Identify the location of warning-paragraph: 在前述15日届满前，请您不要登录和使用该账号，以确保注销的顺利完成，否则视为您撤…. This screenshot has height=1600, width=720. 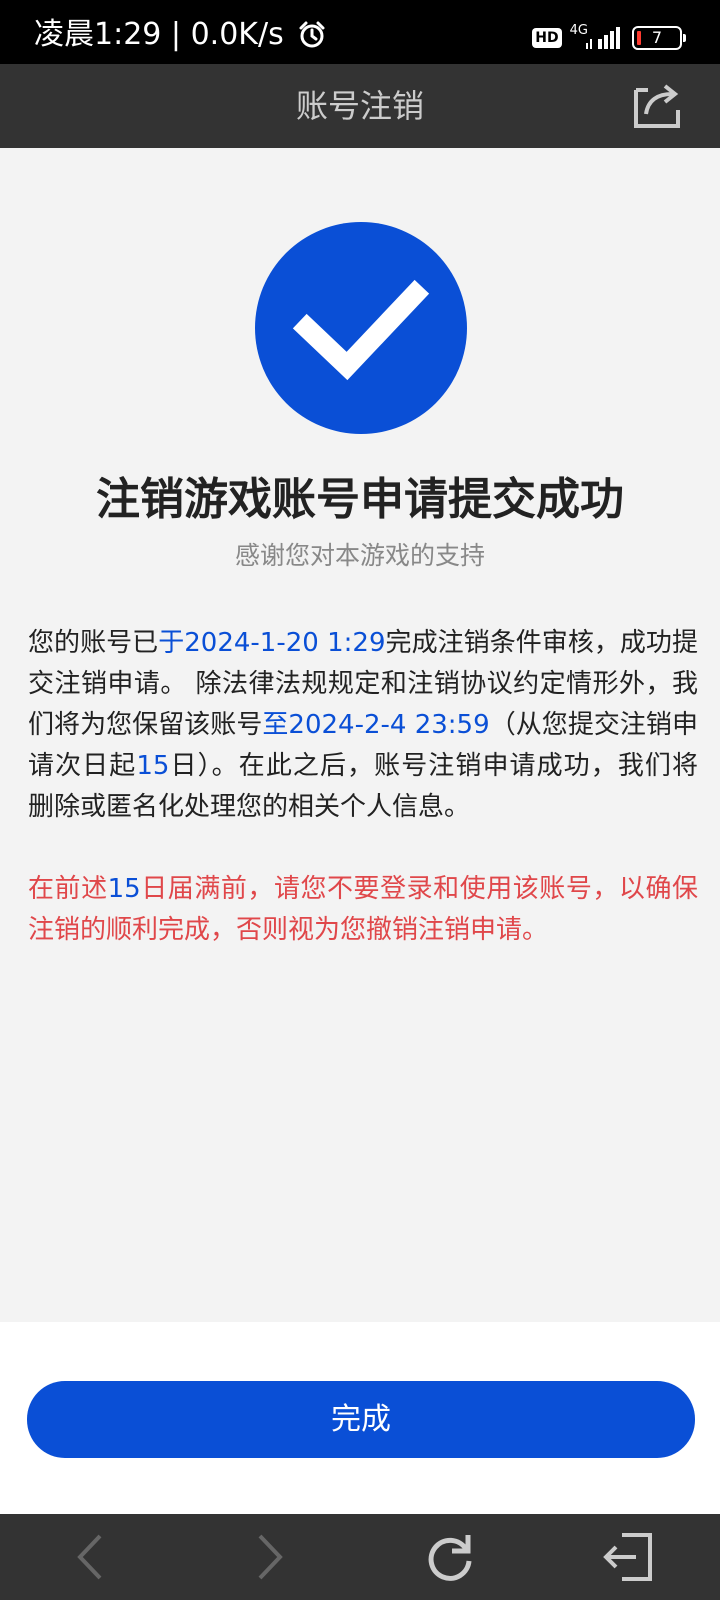
(363, 910).